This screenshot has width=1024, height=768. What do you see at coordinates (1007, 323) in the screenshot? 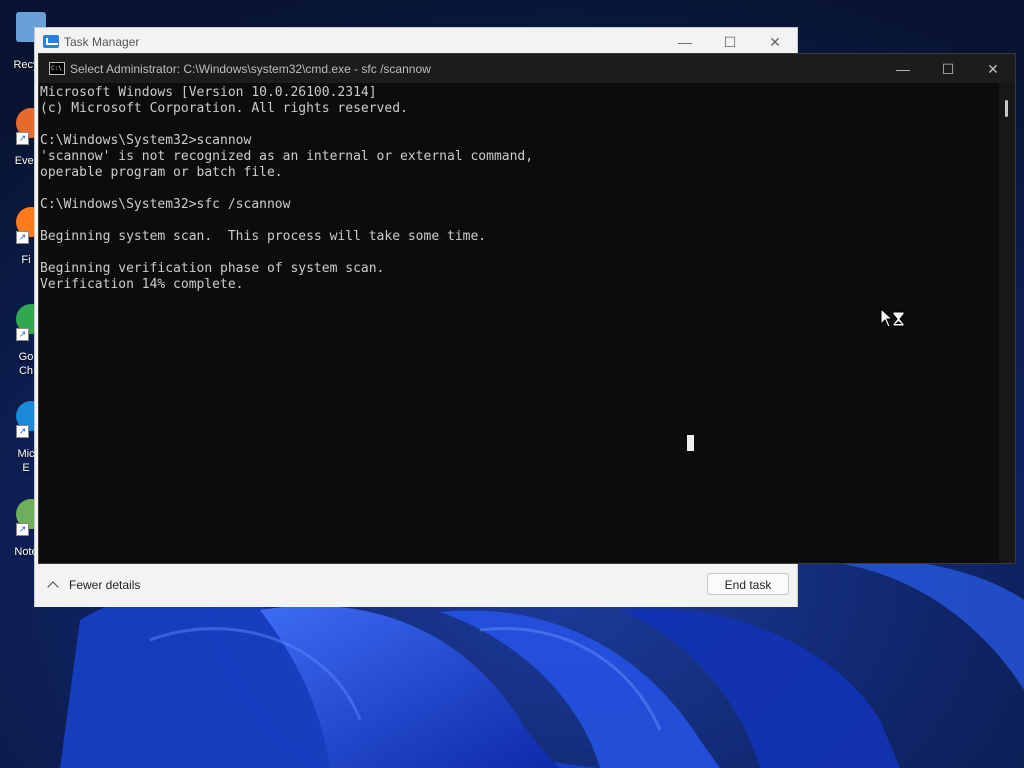
I see `cmd-scrollbar` at bounding box center [1007, 323].